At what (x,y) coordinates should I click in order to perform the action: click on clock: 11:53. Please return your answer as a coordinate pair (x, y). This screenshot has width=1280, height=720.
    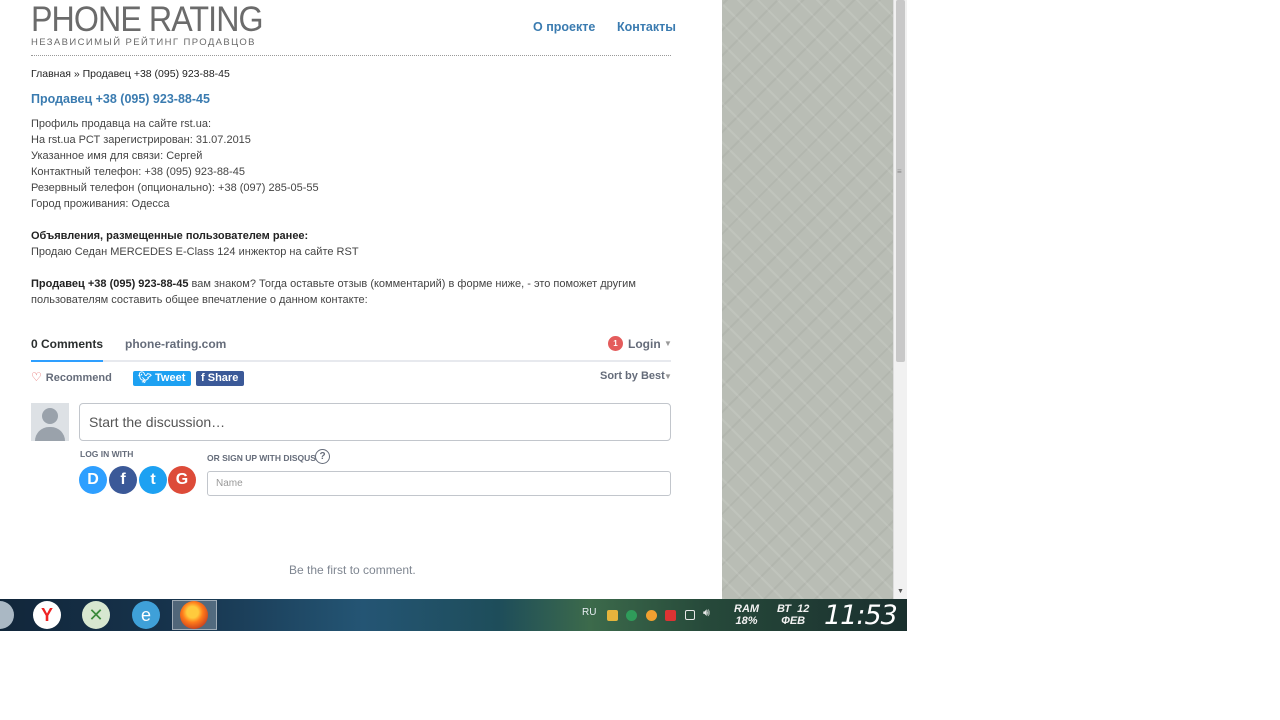
    Looking at the image, I should click on (861, 615).